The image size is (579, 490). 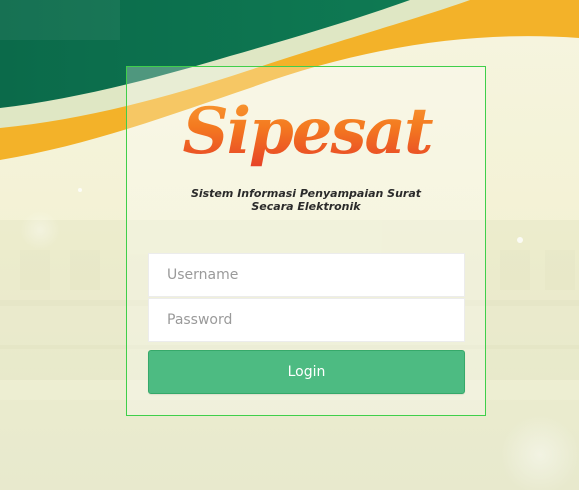 I want to click on sipesat-logo: Sipesat, so click(x=307, y=132).